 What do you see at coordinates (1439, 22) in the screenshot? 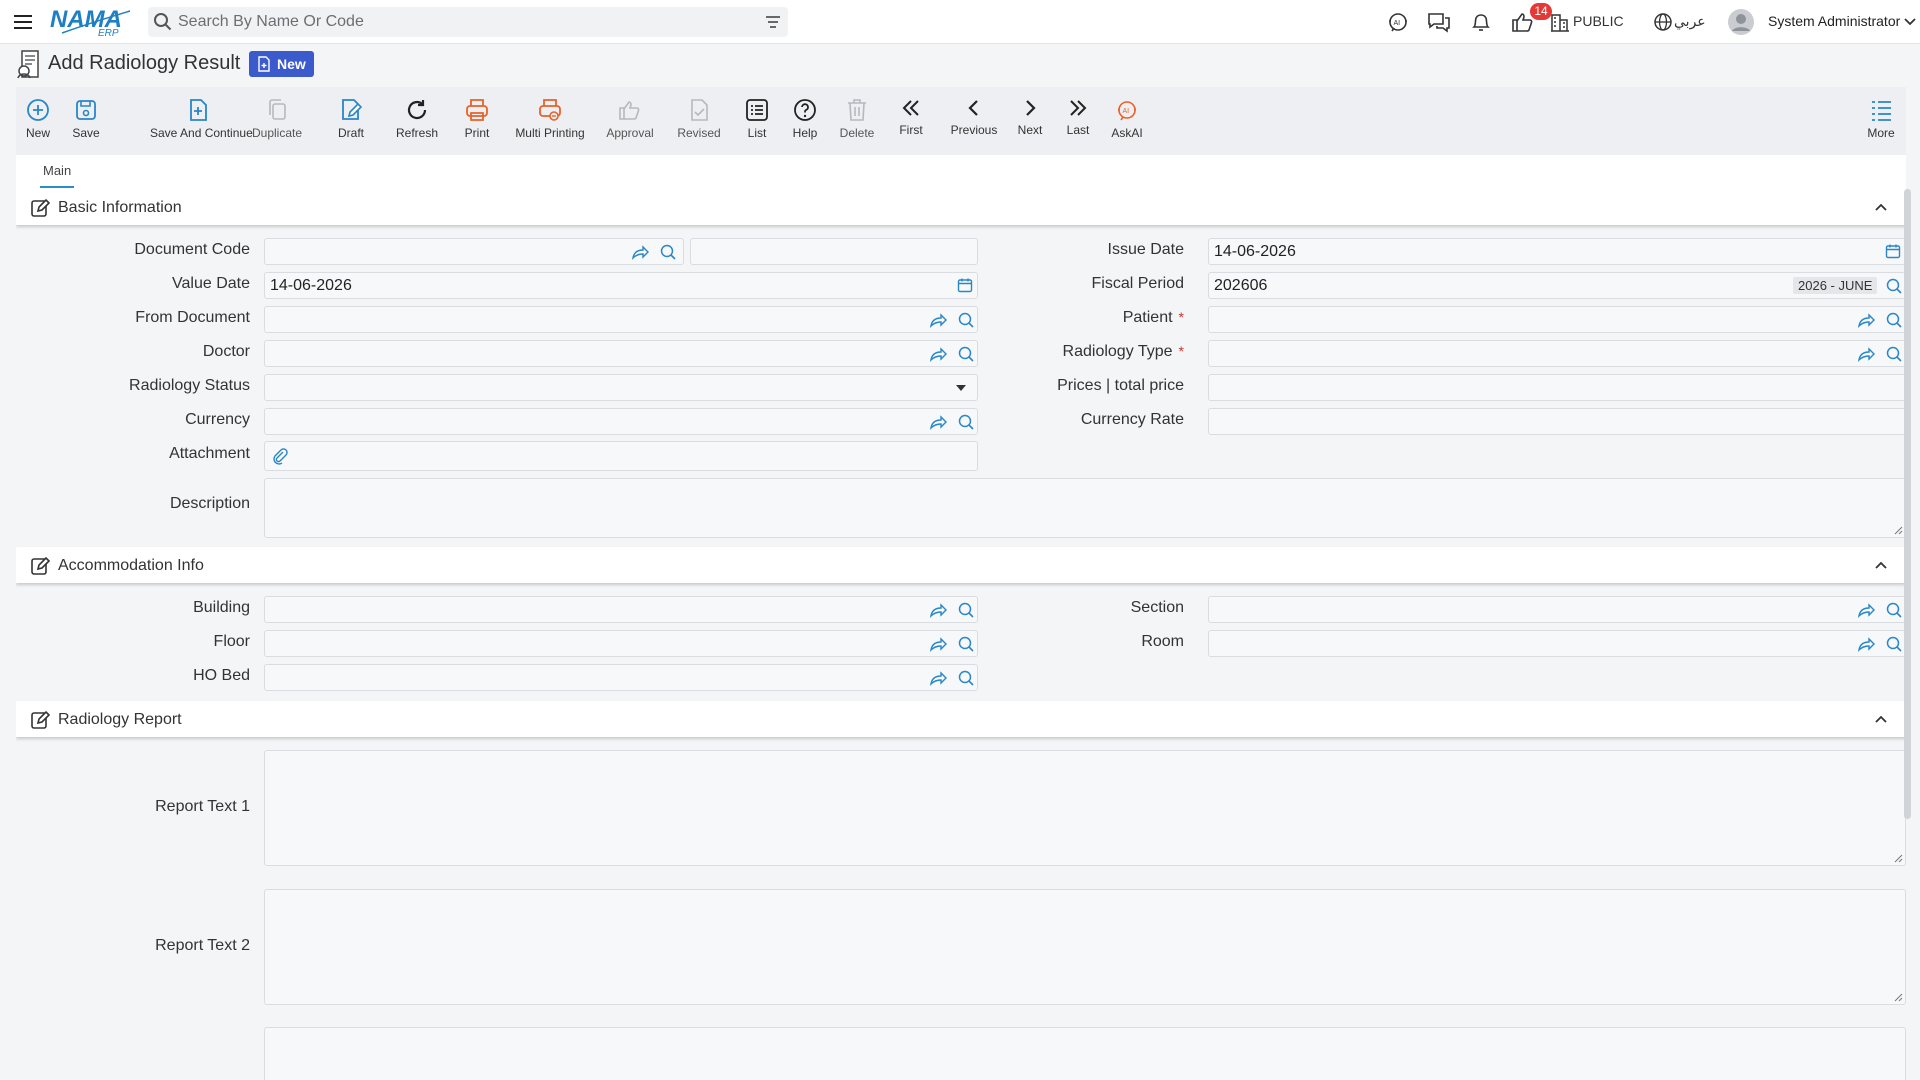
I see `chat-icon` at bounding box center [1439, 22].